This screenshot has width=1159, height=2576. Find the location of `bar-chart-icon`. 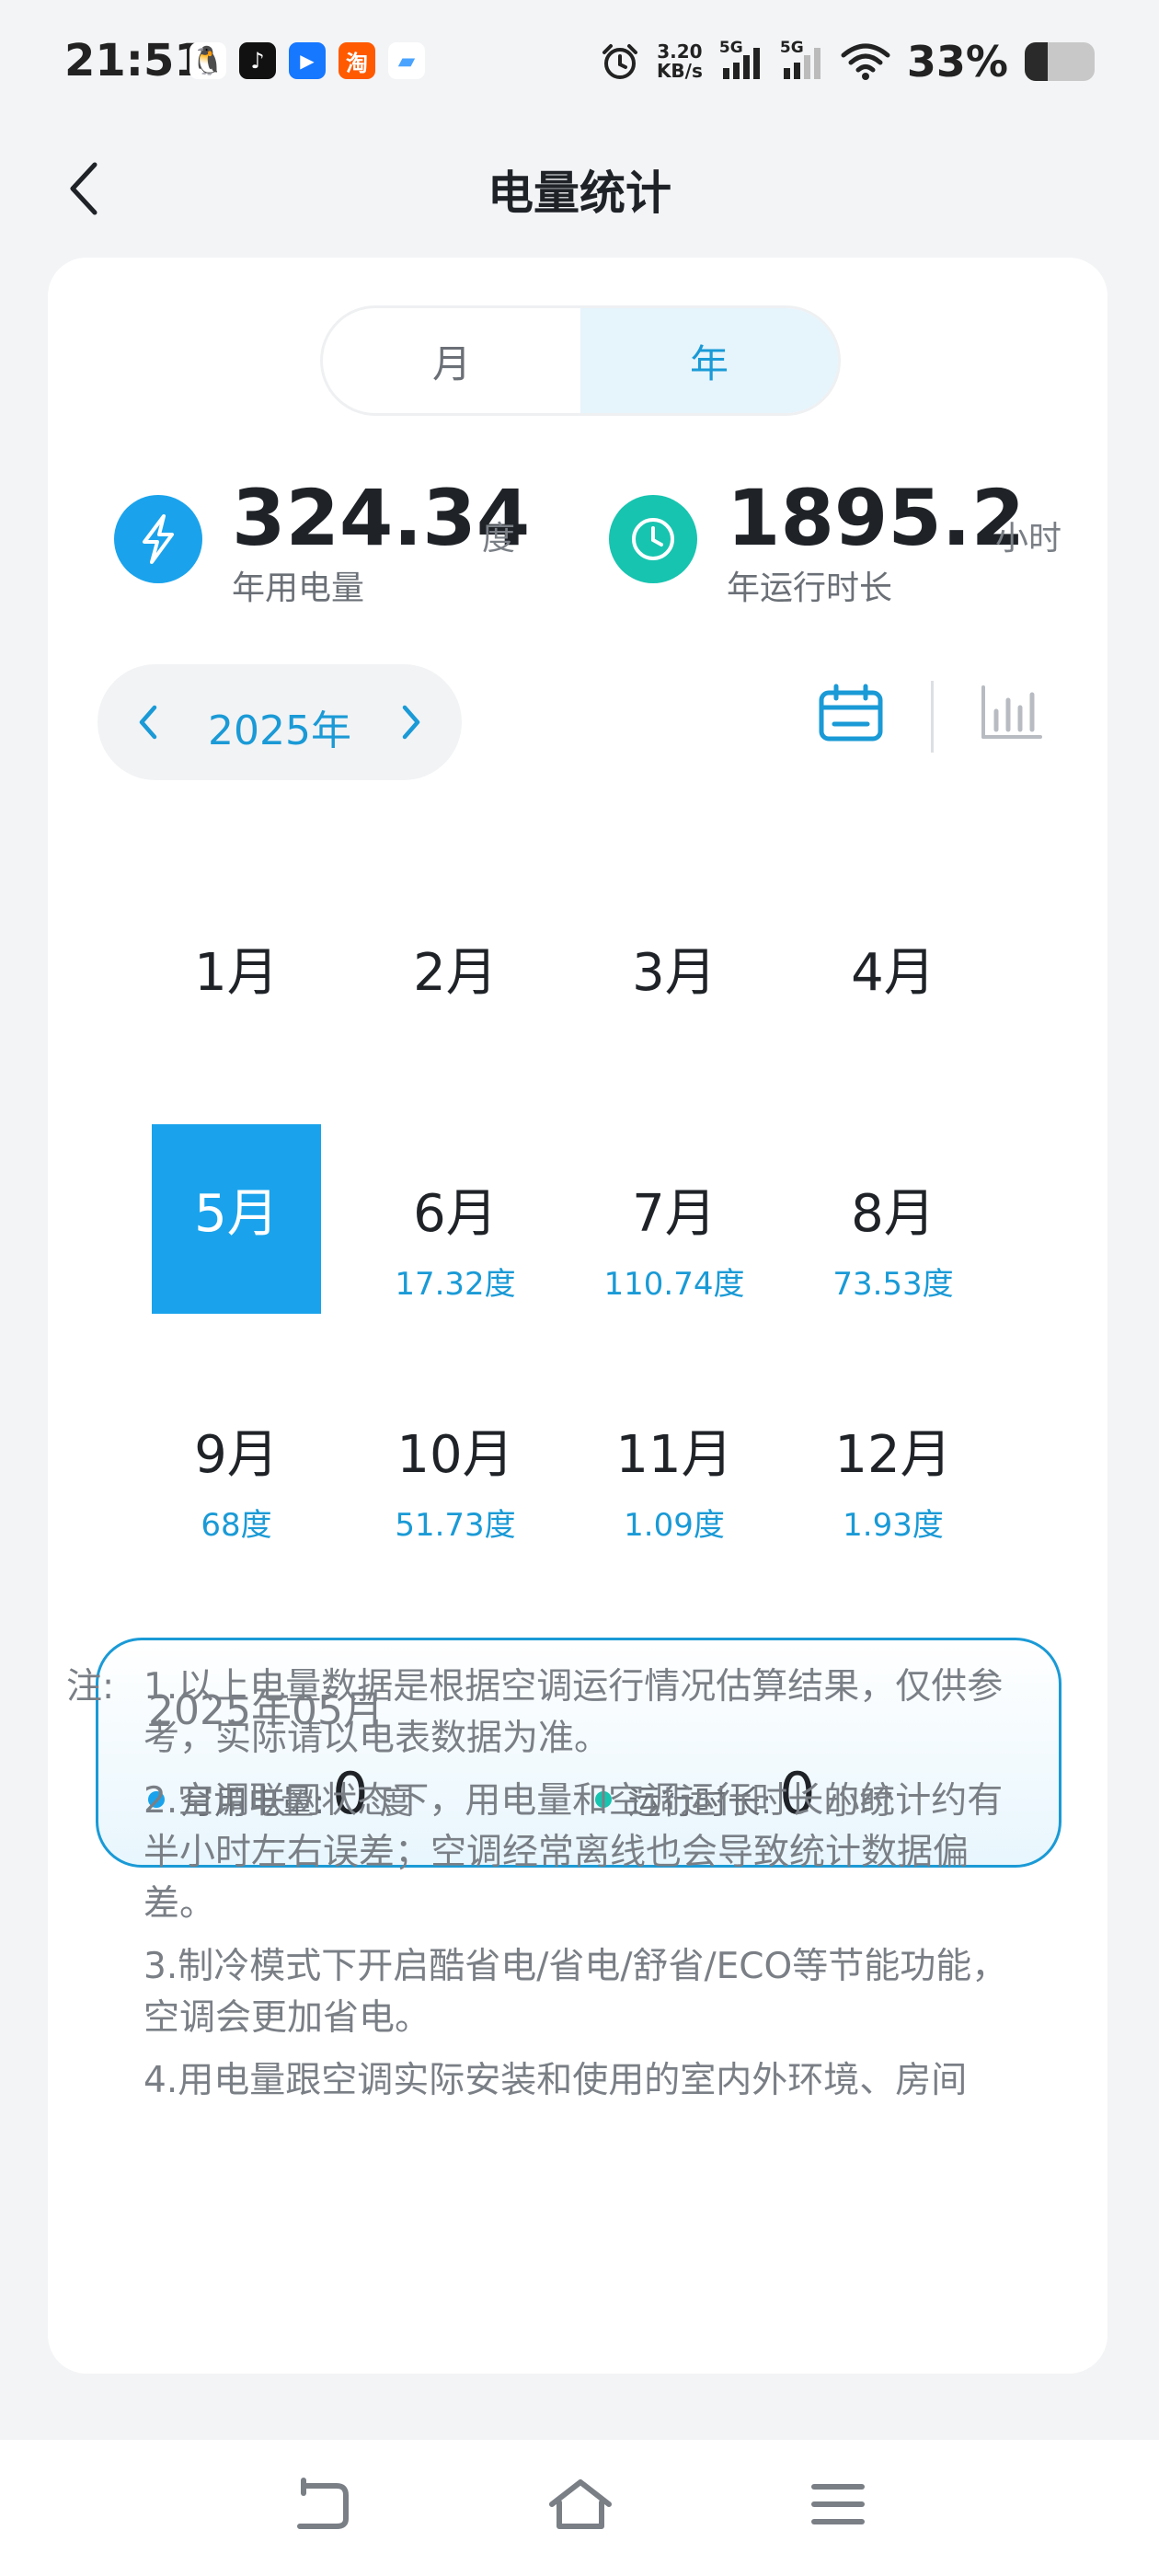

bar-chart-icon is located at coordinates (1011, 712).